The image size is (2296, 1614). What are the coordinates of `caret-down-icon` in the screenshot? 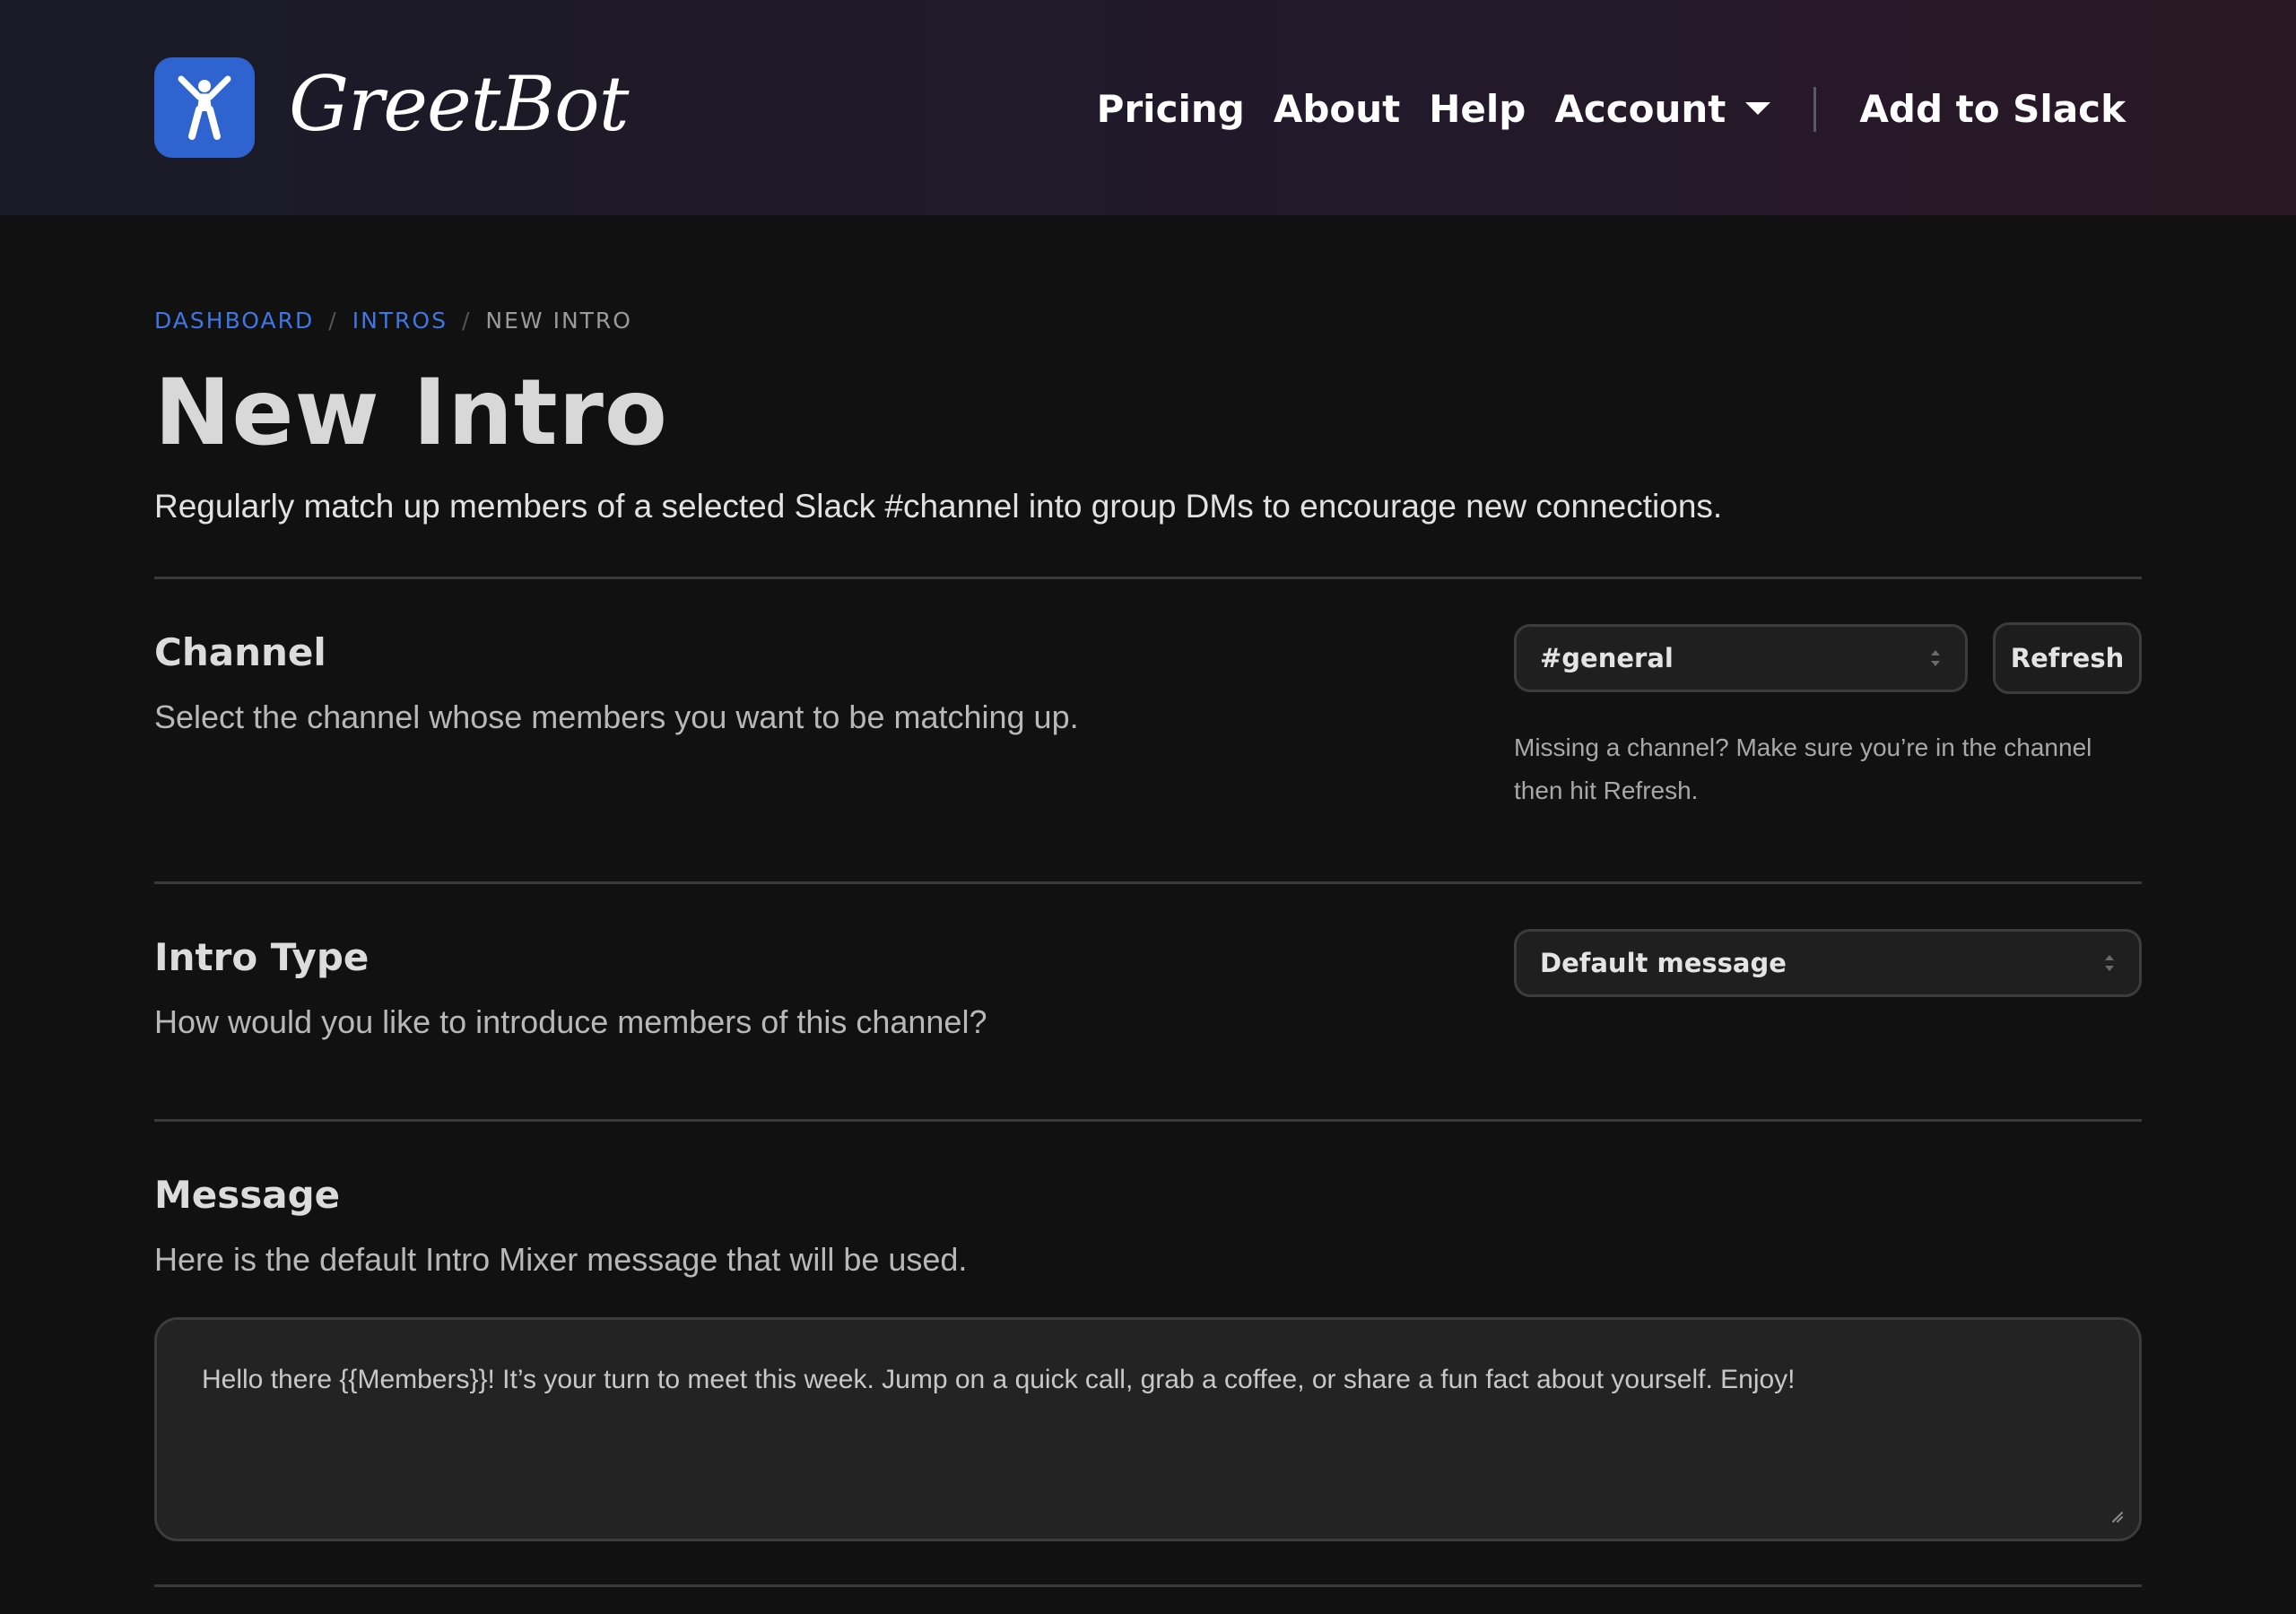 It's located at (1758, 108).